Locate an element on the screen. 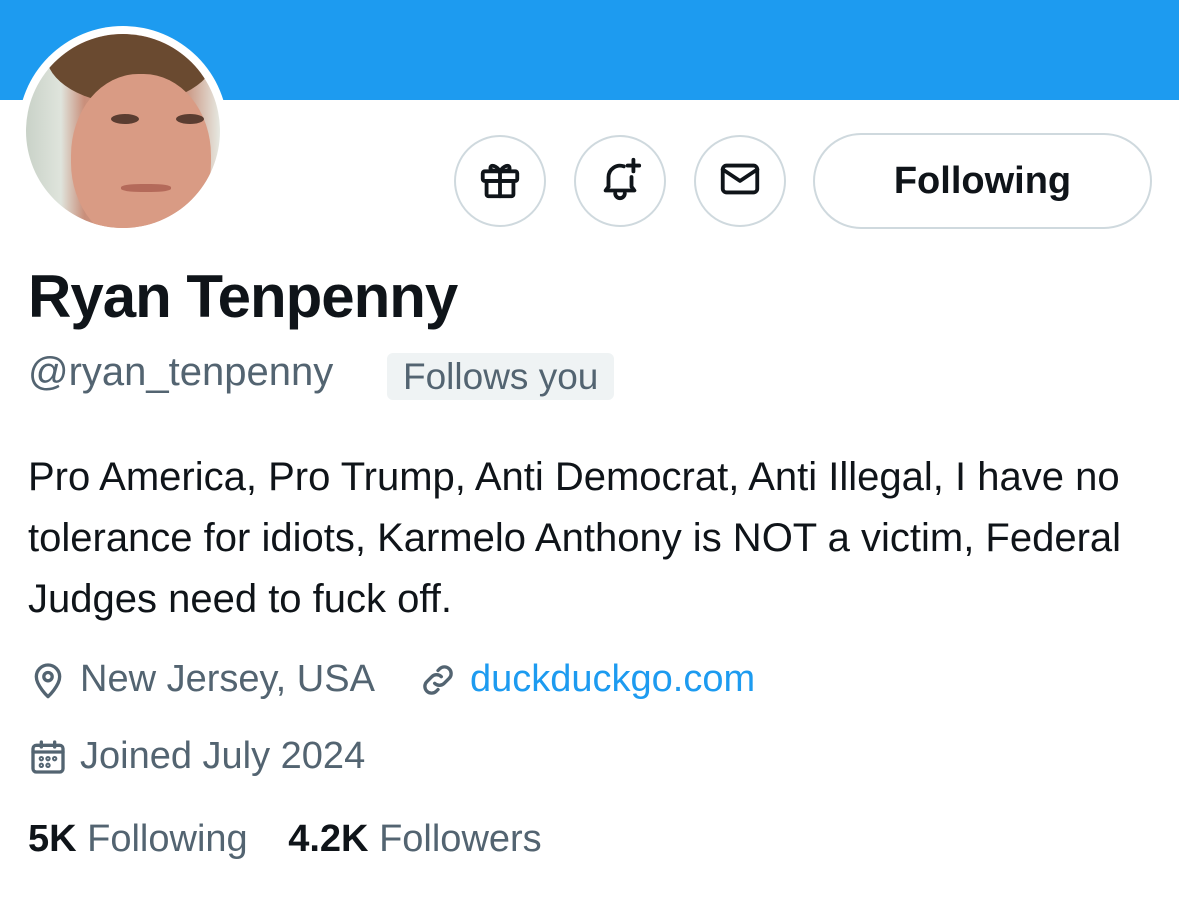  handle: @ryan_tenpenny is located at coordinates (181, 372).